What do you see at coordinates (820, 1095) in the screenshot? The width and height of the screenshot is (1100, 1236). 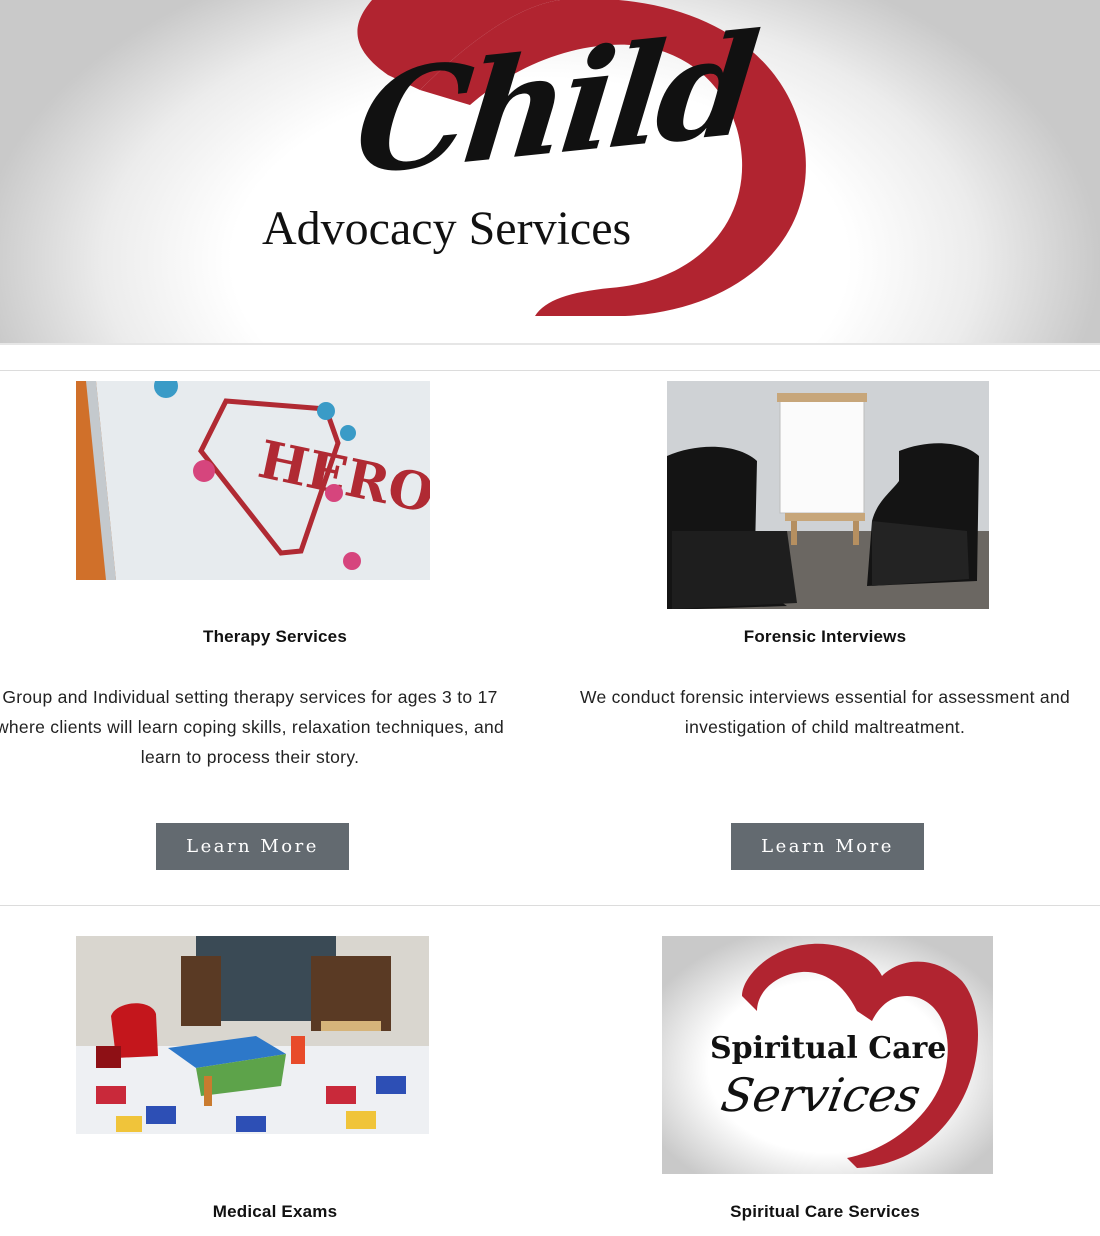 I see `svg-text: Services` at bounding box center [820, 1095].